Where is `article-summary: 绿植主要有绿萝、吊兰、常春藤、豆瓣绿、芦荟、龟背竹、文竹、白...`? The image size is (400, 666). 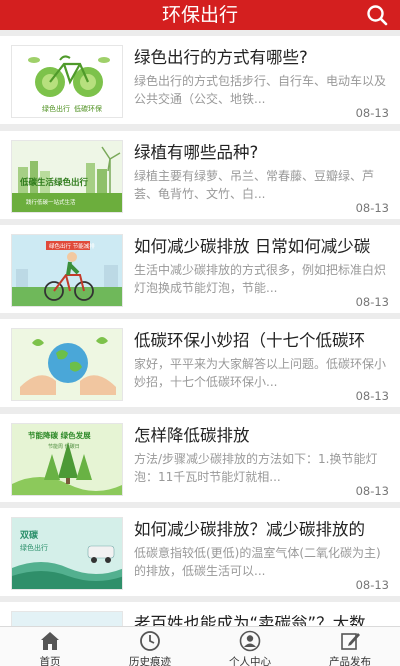
article-summary: 绿植主要有绿萝、吊兰、常春藤、豆瓣绿、芦荟、龟背竹、文竹、白... is located at coordinates (254, 185).